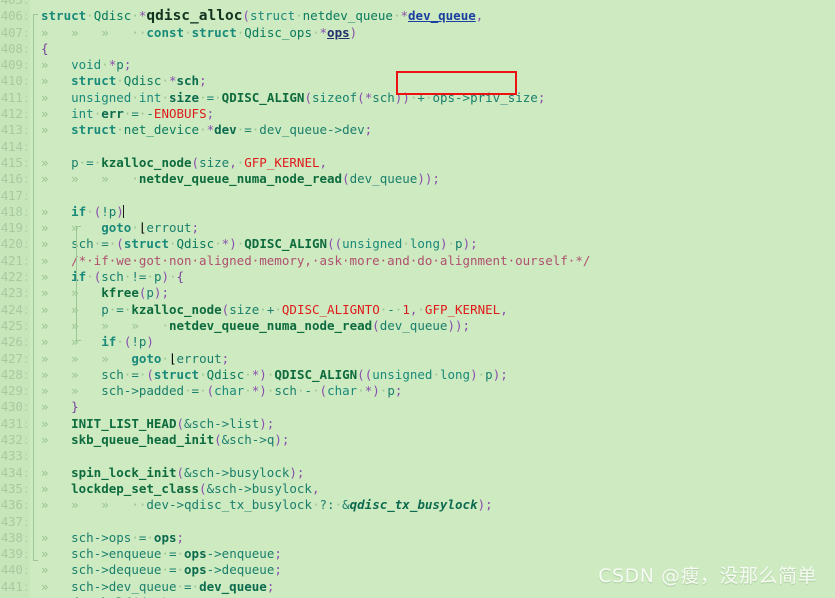  Describe the element at coordinates (437, 228) in the screenshot. I see `code-line-text: » » goto·⌊errout;` at that location.